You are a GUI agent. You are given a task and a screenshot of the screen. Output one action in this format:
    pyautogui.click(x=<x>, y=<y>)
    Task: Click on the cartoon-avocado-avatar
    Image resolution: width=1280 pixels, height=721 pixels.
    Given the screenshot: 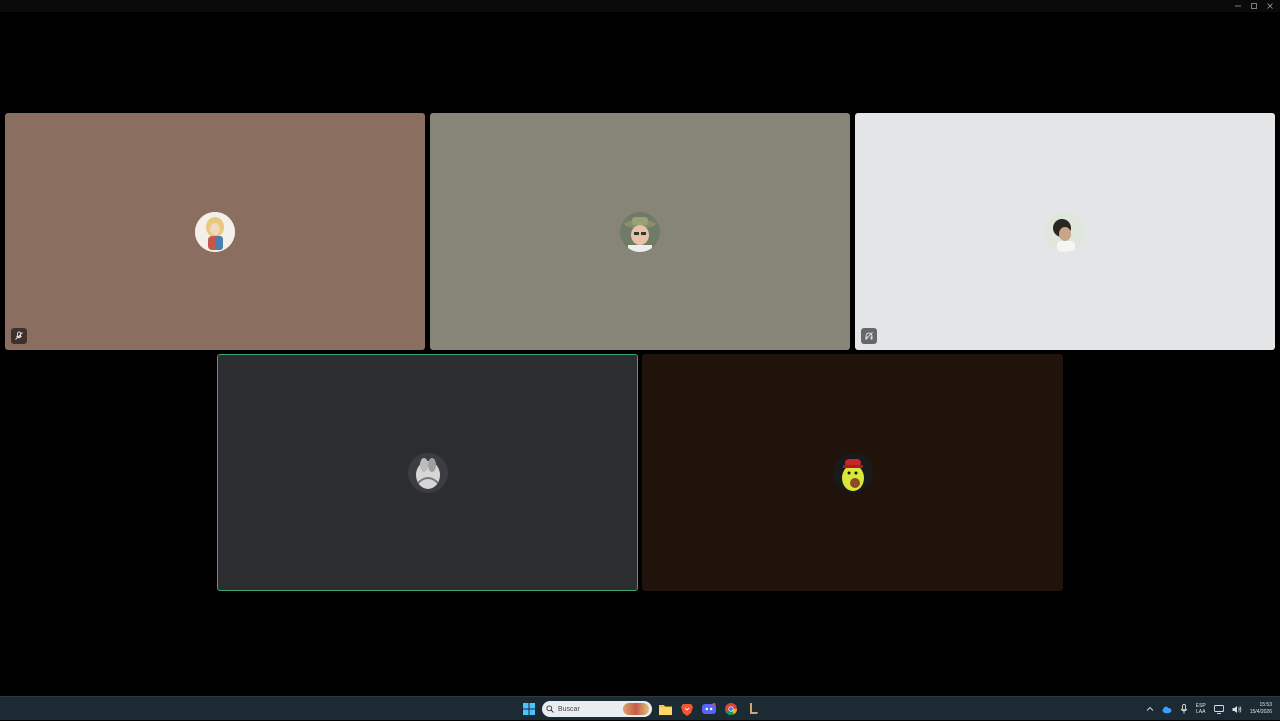 What is the action you would take?
    pyautogui.click(x=852, y=472)
    